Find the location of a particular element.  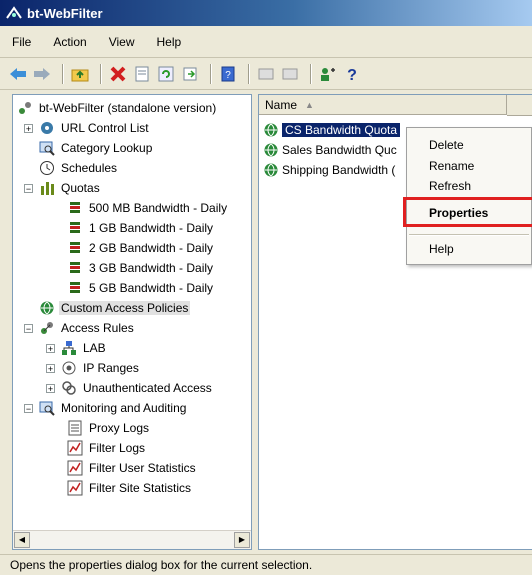

monitoring-icon is located at coordinates (47, 408).